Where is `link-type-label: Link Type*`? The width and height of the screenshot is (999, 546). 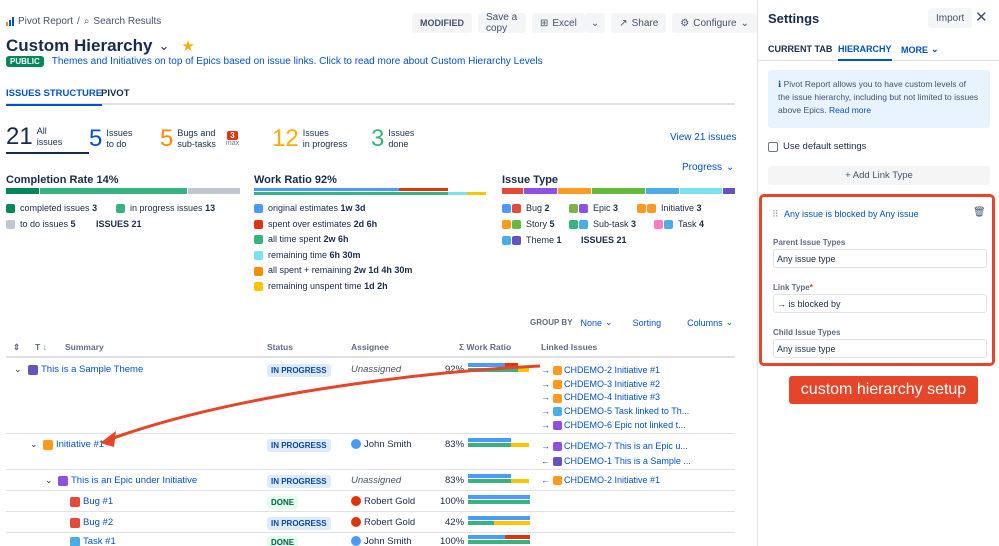 link-type-label: Link Type* is located at coordinates (793, 287).